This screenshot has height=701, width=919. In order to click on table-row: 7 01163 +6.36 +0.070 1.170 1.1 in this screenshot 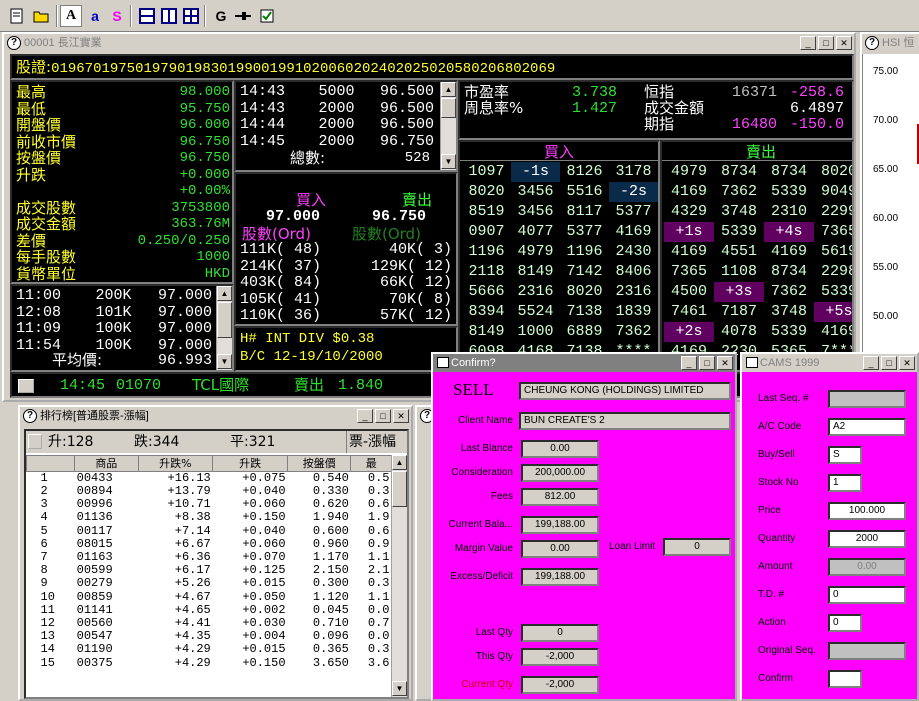, I will do `click(209, 557)`.